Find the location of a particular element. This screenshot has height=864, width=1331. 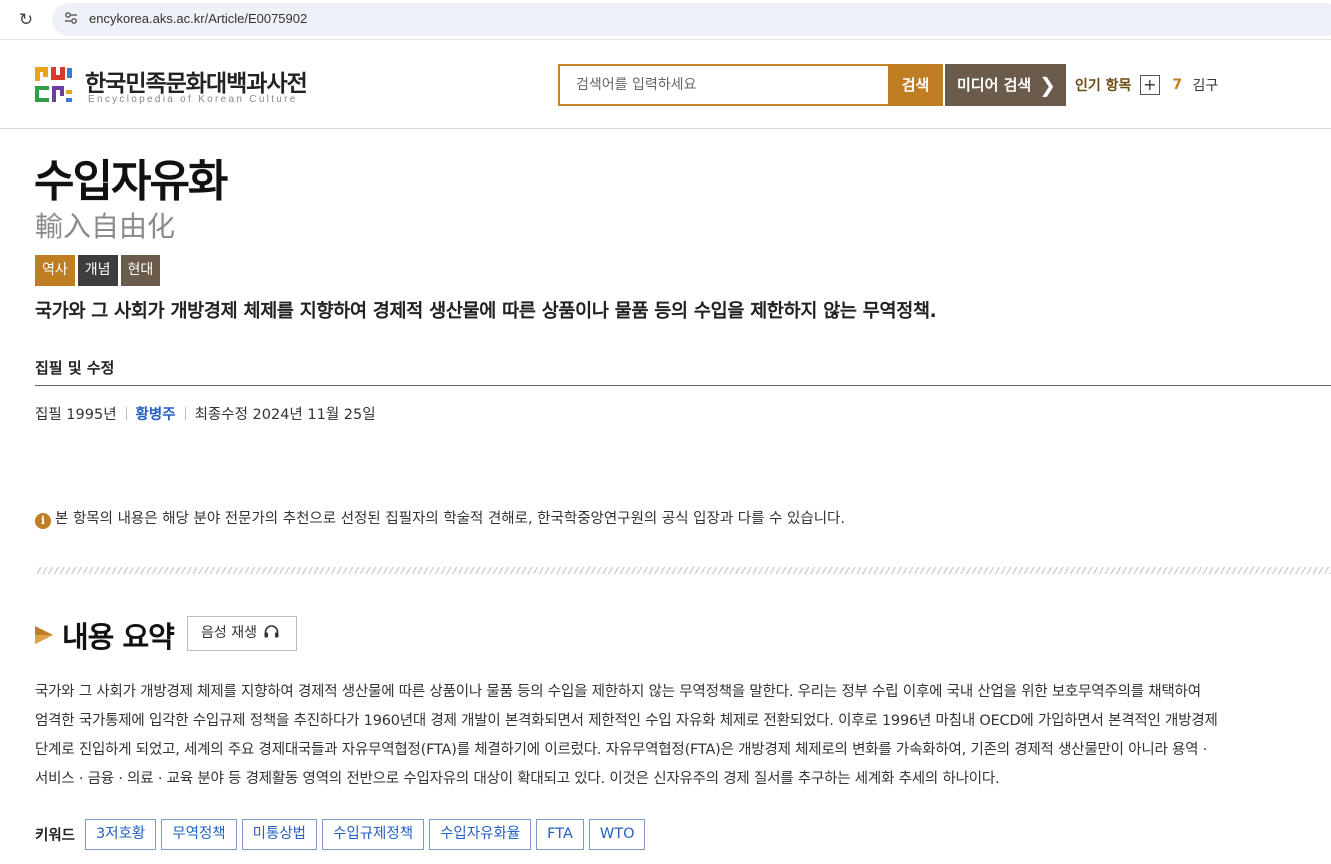

keyword-tag: 수입규제정책 is located at coordinates (373, 834).